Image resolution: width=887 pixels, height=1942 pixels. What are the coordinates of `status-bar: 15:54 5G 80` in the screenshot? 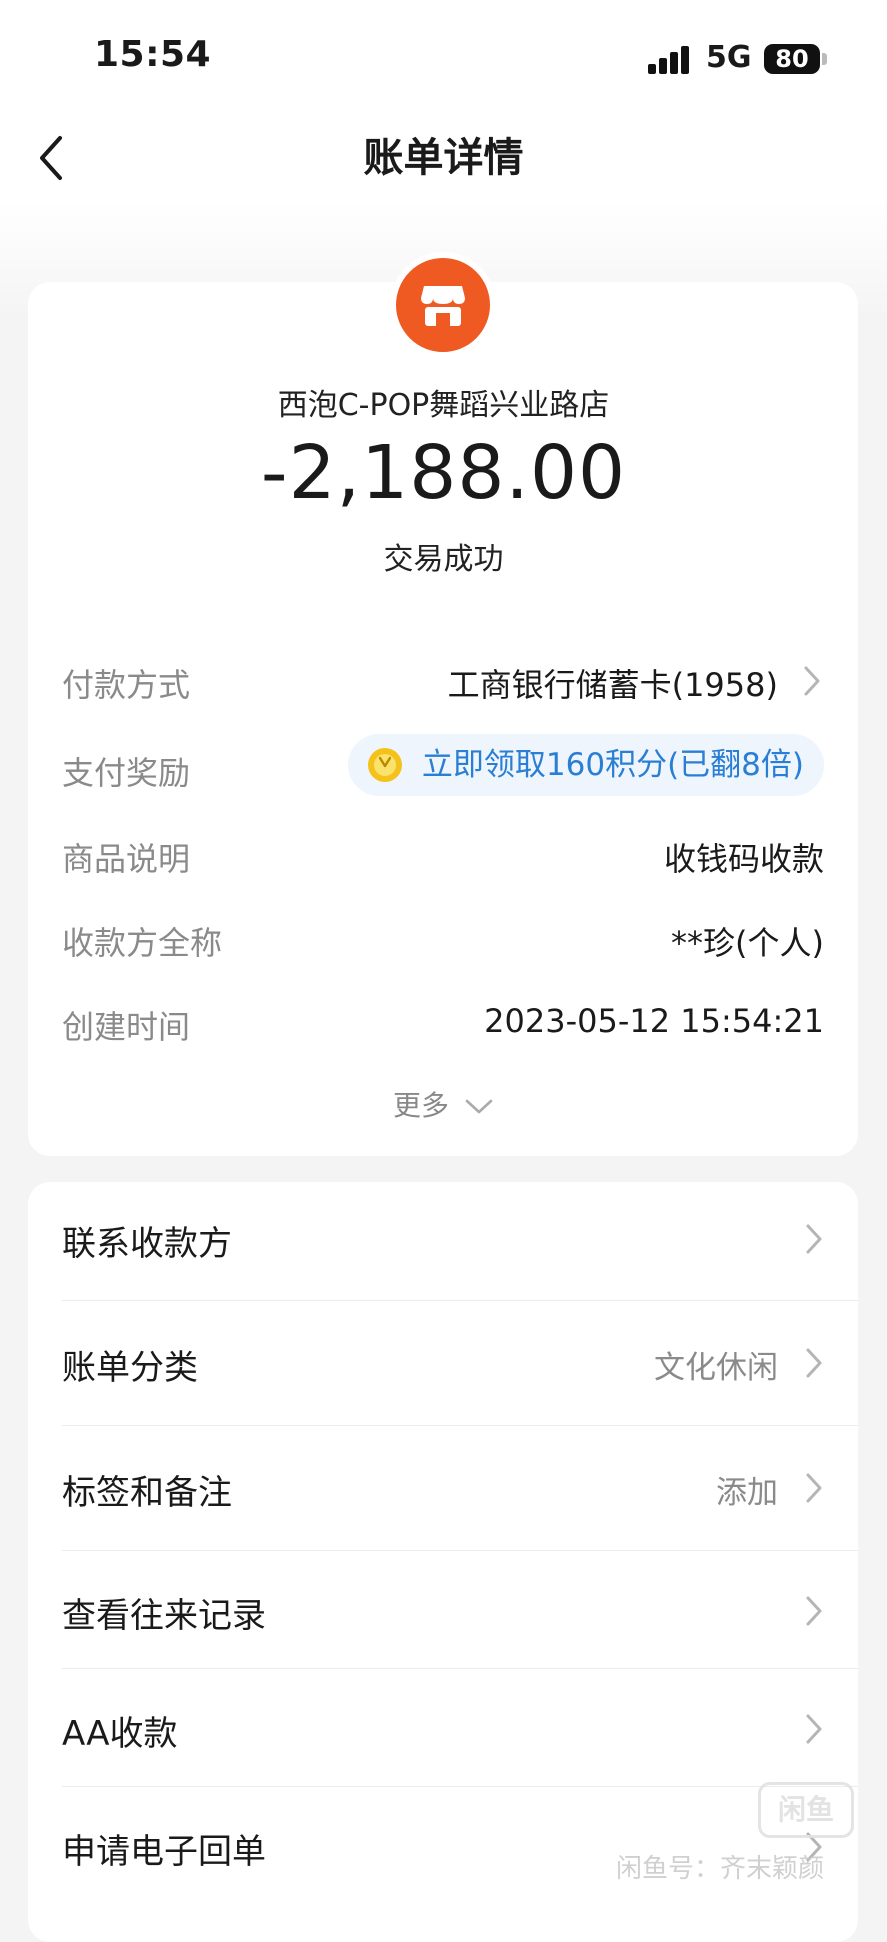 It's located at (443, 55).